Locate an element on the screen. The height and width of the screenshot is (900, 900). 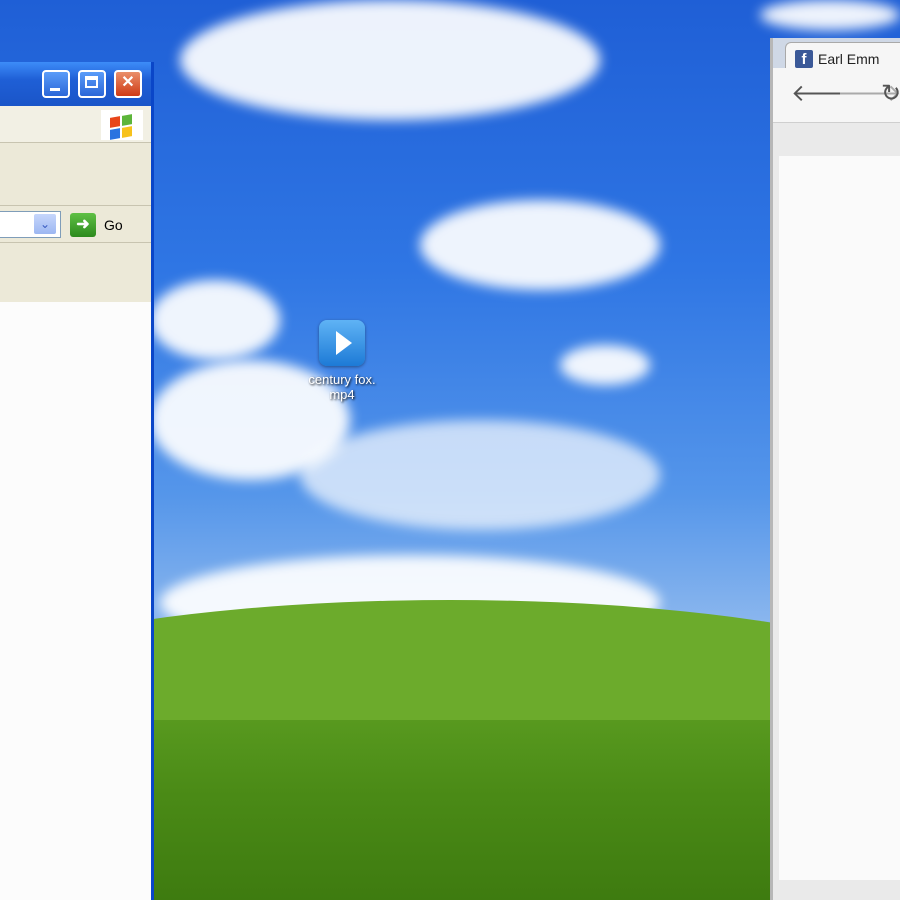
browser-toolbar: 🡐 🡒 ↻ is located at coordinates (836, 95).